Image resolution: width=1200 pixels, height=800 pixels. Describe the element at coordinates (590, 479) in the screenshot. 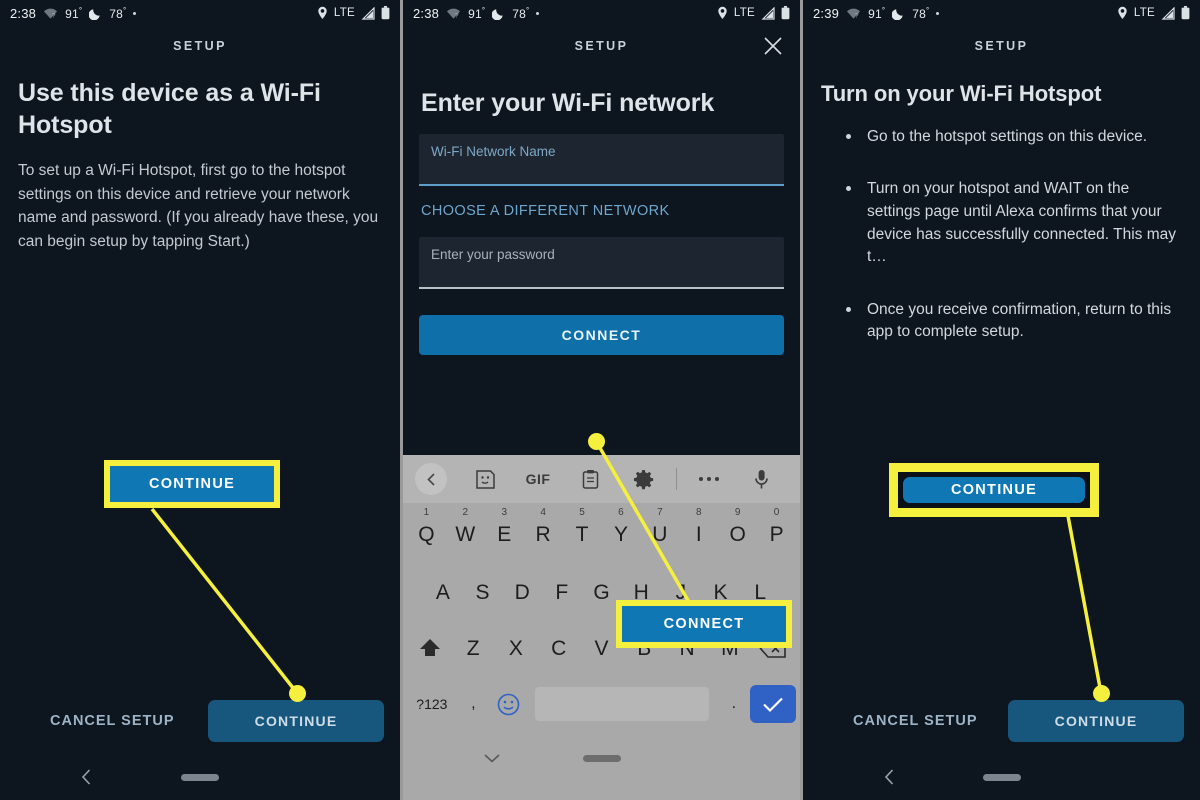

I see `clipboard-icon` at that location.